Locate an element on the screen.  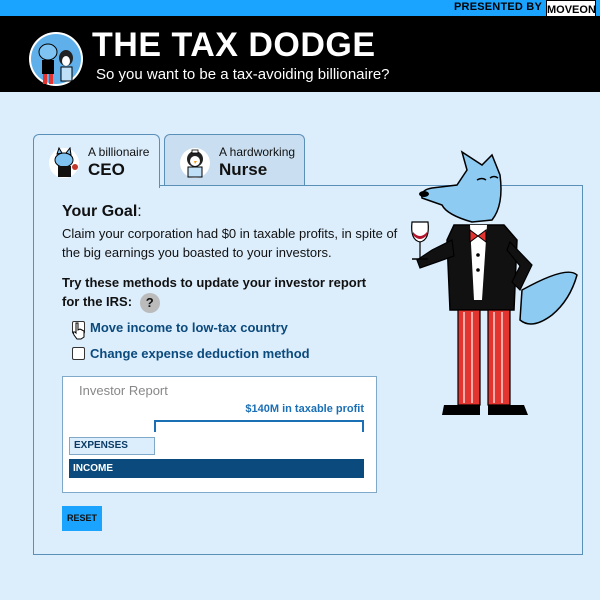
tab-nurse-small-label: A hardworking is located at coordinates (257, 152).